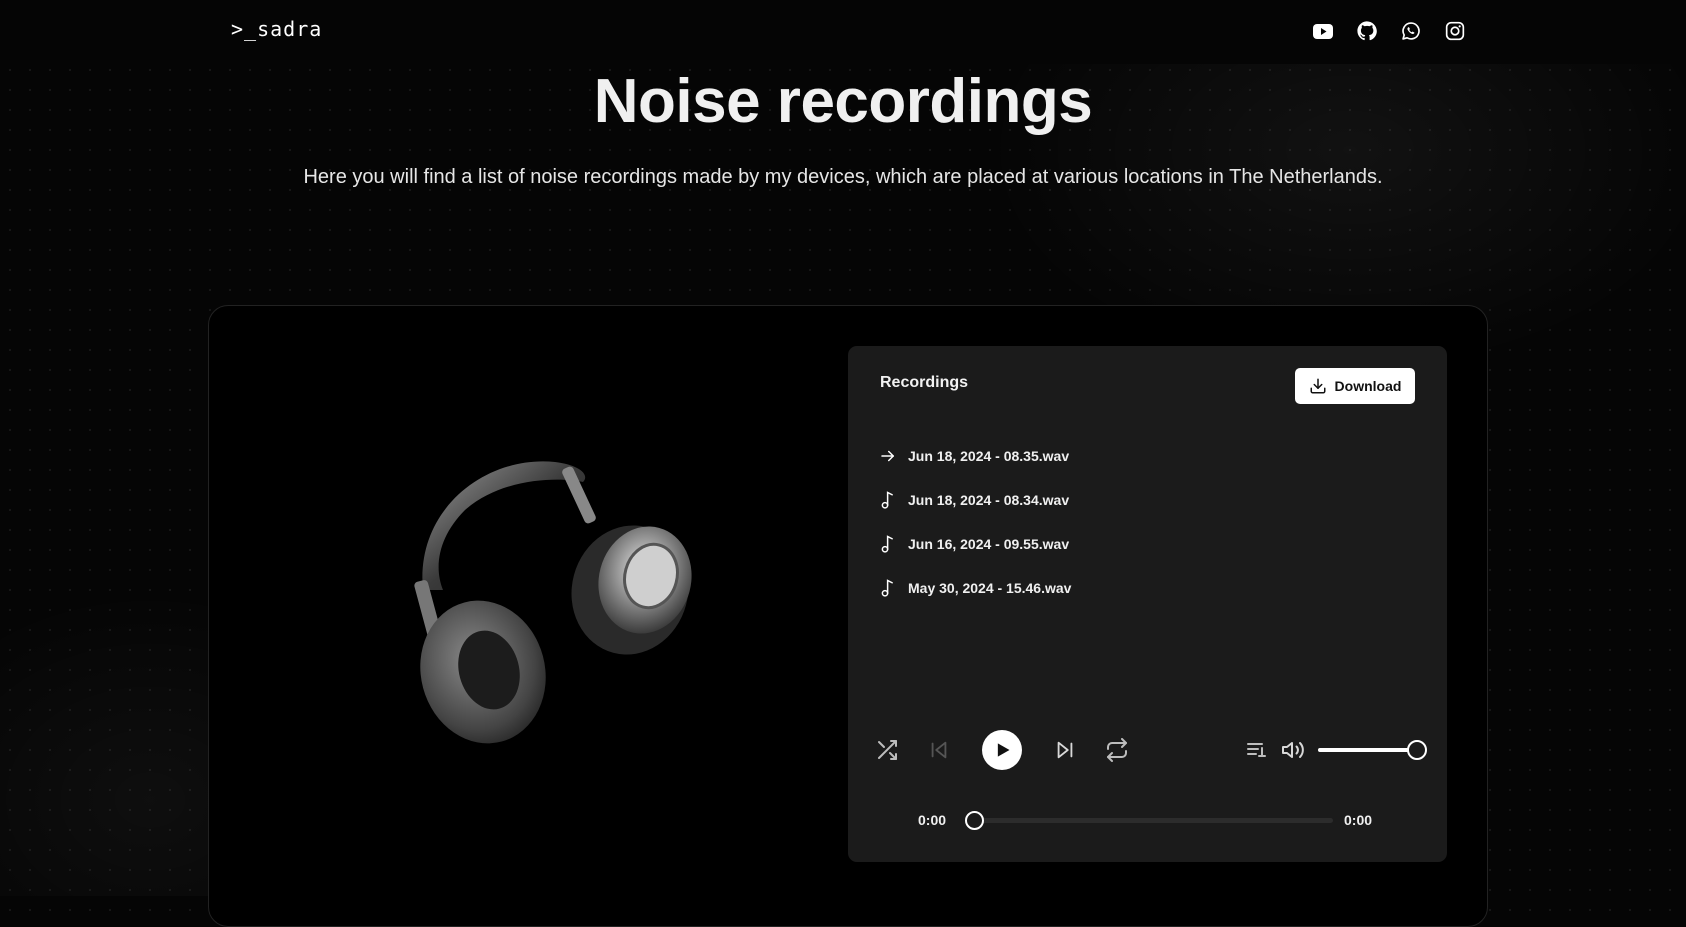 This screenshot has height=927, width=1686. What do you see at coordinates (843, 101) in the screenshot?
I see `page-title: Noise recordings` at bounding box center [843, 101].